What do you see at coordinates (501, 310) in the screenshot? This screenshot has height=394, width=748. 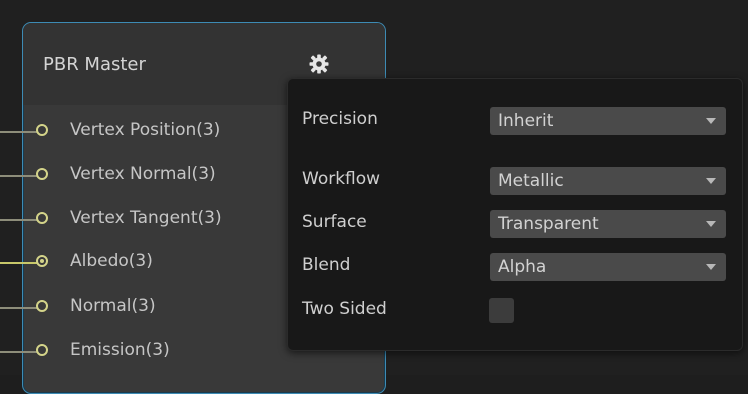 I see `two-sided-checkbox` at bounding box center [501, 310].